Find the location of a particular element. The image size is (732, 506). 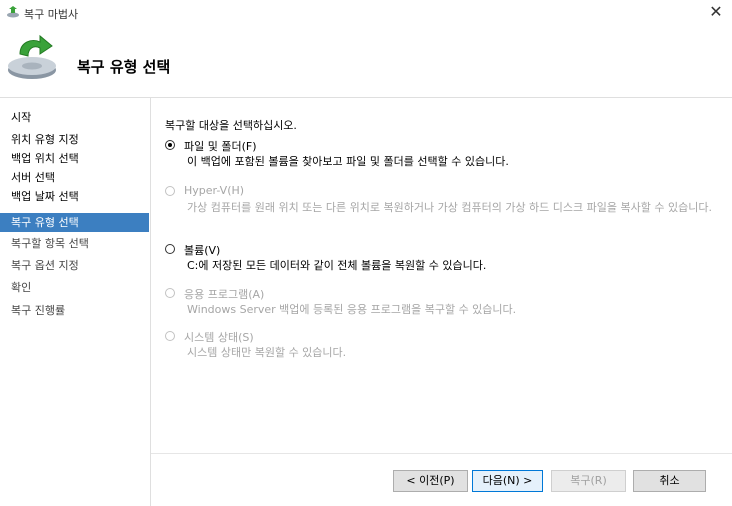

sidebar-item-location-type: 위치 유형 지정 is located at coordinates (45, 139).